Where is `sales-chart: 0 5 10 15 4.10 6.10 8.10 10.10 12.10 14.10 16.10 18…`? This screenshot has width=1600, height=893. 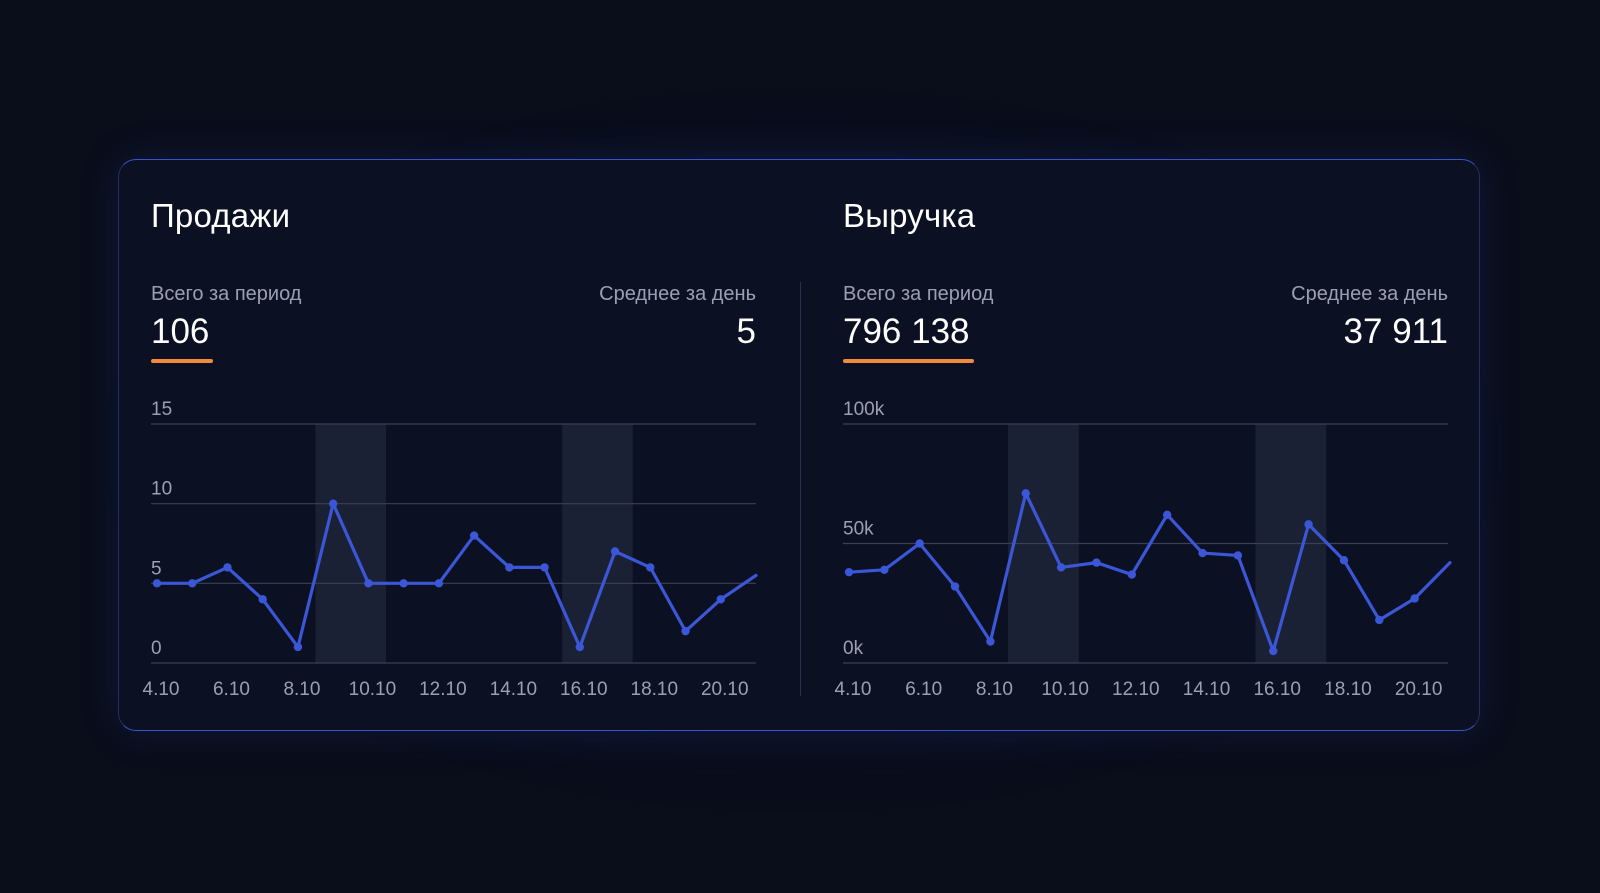
sales-chart: 0 5 10 15 4.10 6.10 8.10 10.10 12.10 14.10 16.10 18… is located at coordinates (450, 549).